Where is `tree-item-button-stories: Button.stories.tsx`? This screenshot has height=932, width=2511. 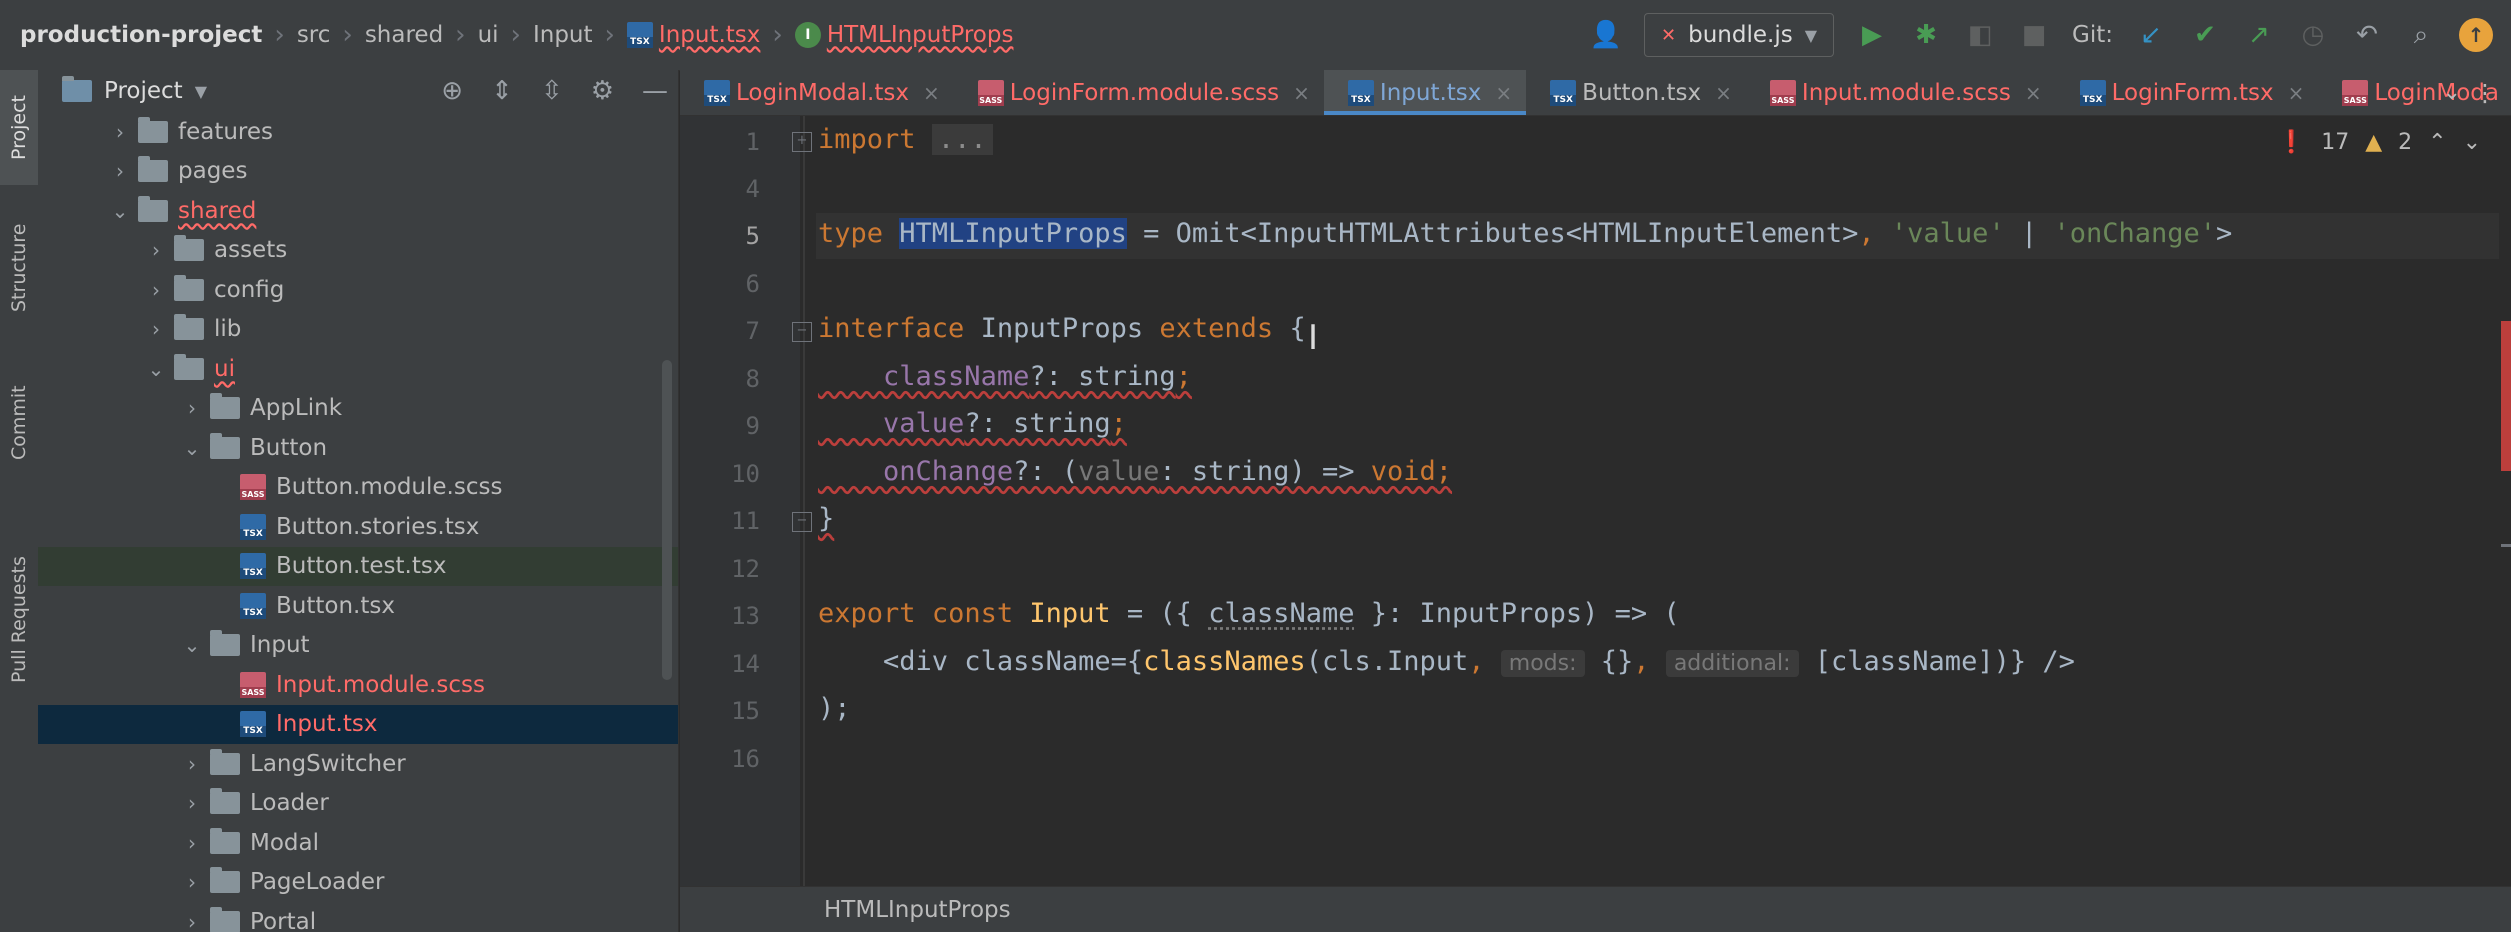 tree-item-button-stories: Button.stories.tsx is located at coordinates (358, 527).